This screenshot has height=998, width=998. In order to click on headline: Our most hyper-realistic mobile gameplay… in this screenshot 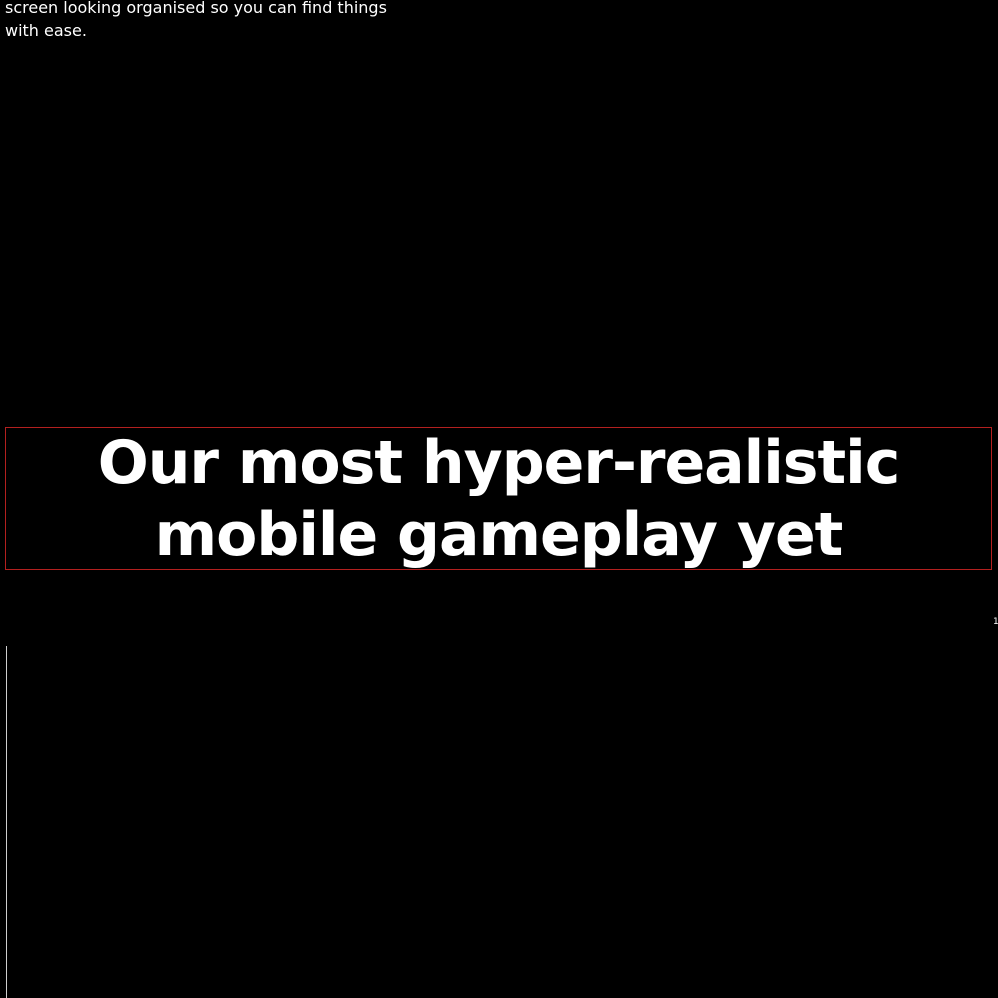, I will do `click(499, 498)`.